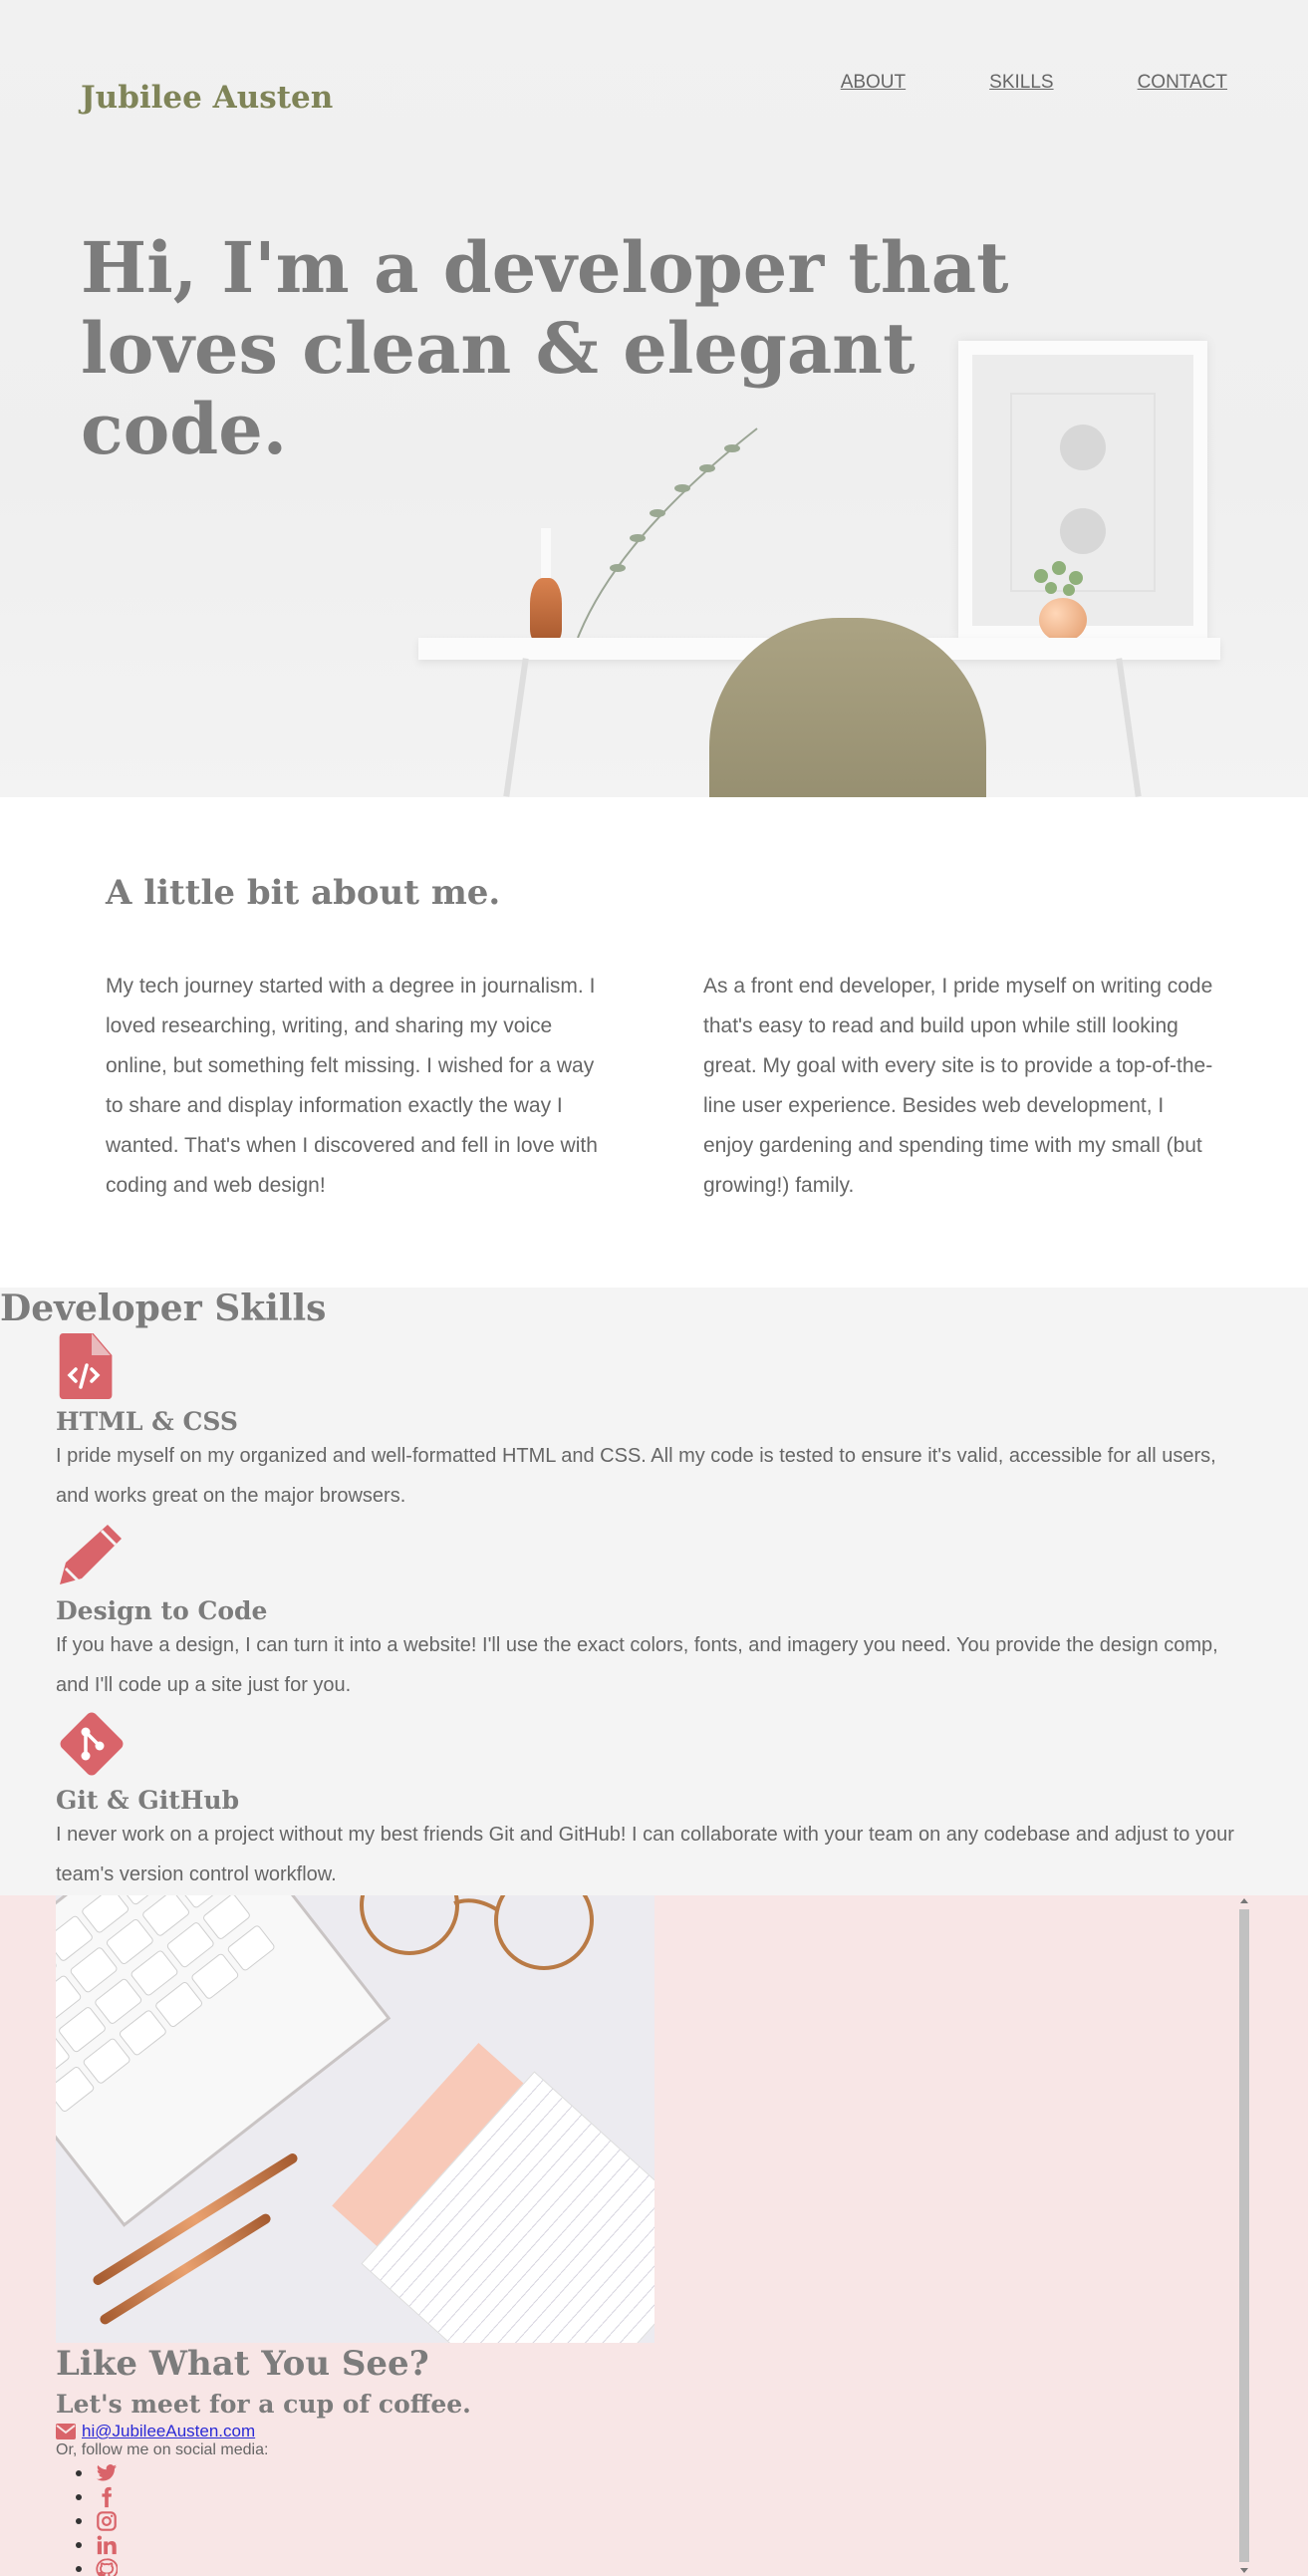  Describe the element at coordinates (873, 83) in the screenshot. I see `nav-about: ABOUT` at that location.